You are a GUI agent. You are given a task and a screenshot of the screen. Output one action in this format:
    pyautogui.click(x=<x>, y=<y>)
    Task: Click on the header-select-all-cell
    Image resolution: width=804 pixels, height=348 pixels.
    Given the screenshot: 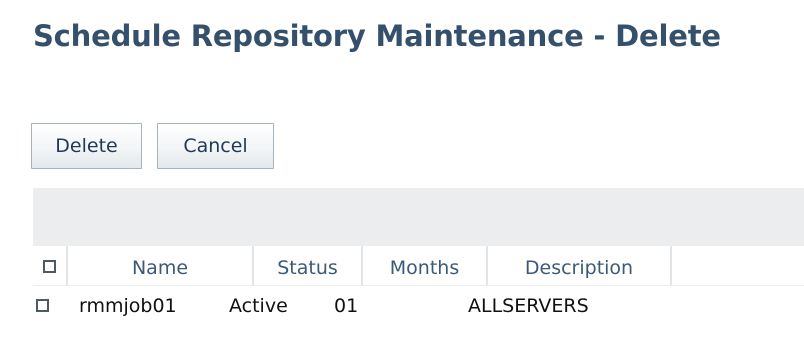 What is the action you would take?
    pyautogui.click(x=50, y=265)
    